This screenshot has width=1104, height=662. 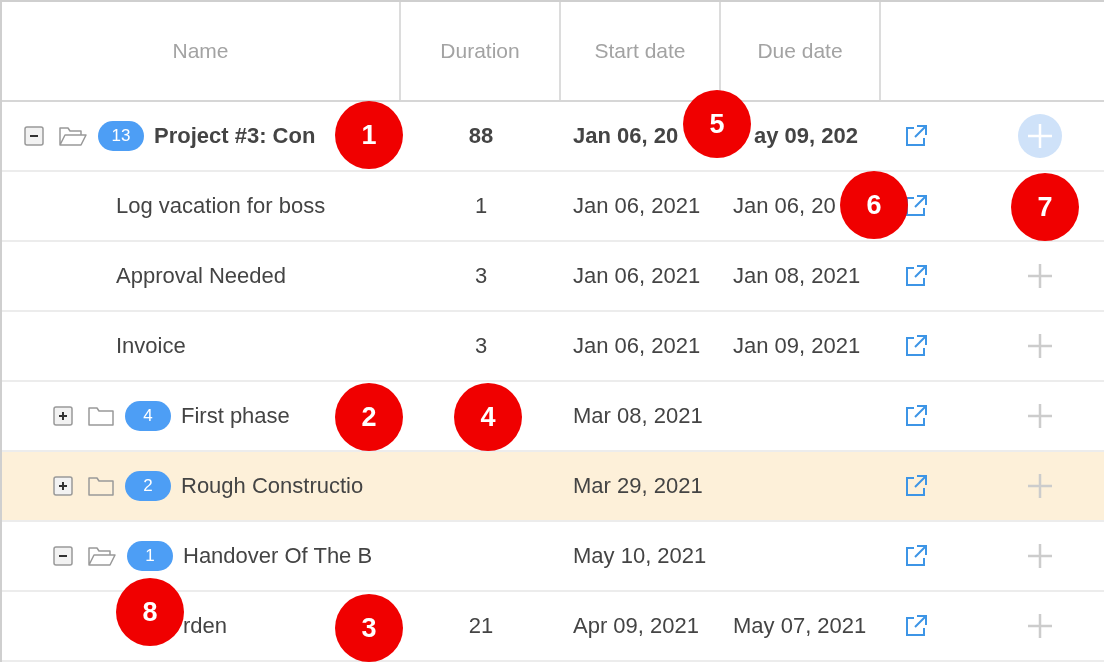 I want to click on task-name: Log vacation for boss, so click(x=221, y=206).